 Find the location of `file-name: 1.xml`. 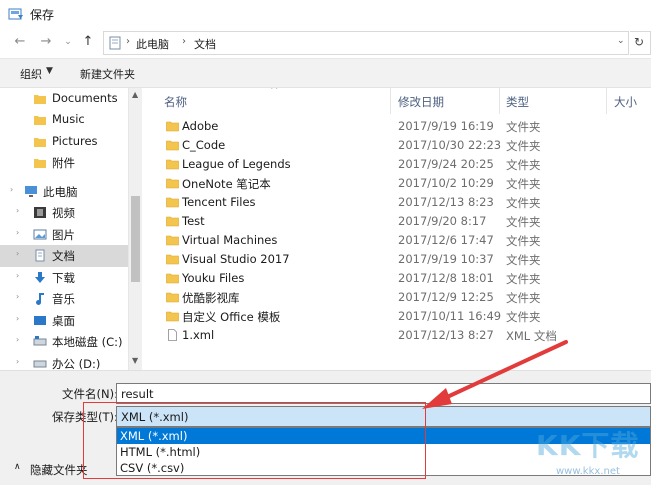

file-name: 1.xml is located at coordinates (198, 335).